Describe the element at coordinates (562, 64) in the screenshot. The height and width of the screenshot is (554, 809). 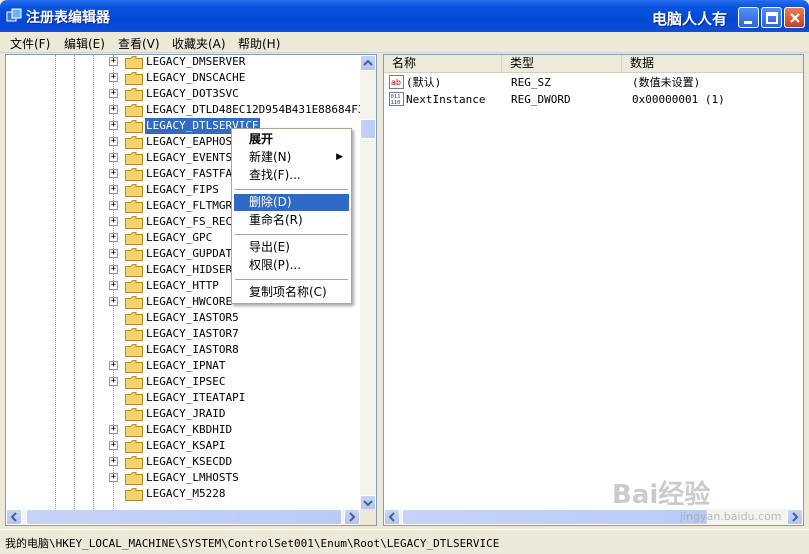
I see `column-header-type: 类型` at that location.